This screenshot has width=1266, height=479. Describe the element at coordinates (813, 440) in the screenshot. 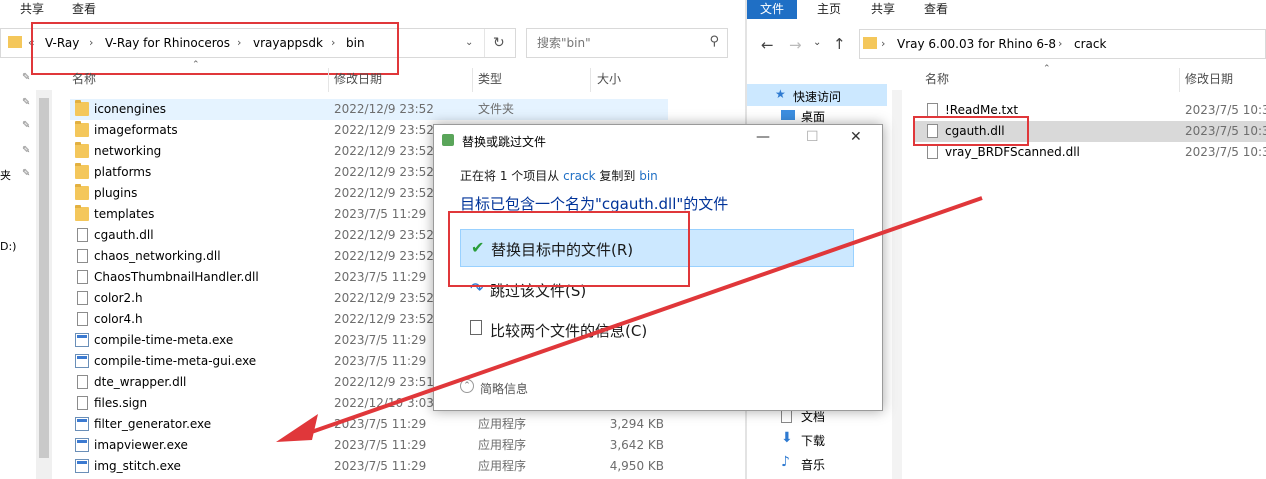

I see `nav-item-downloads: 下载` at that location.